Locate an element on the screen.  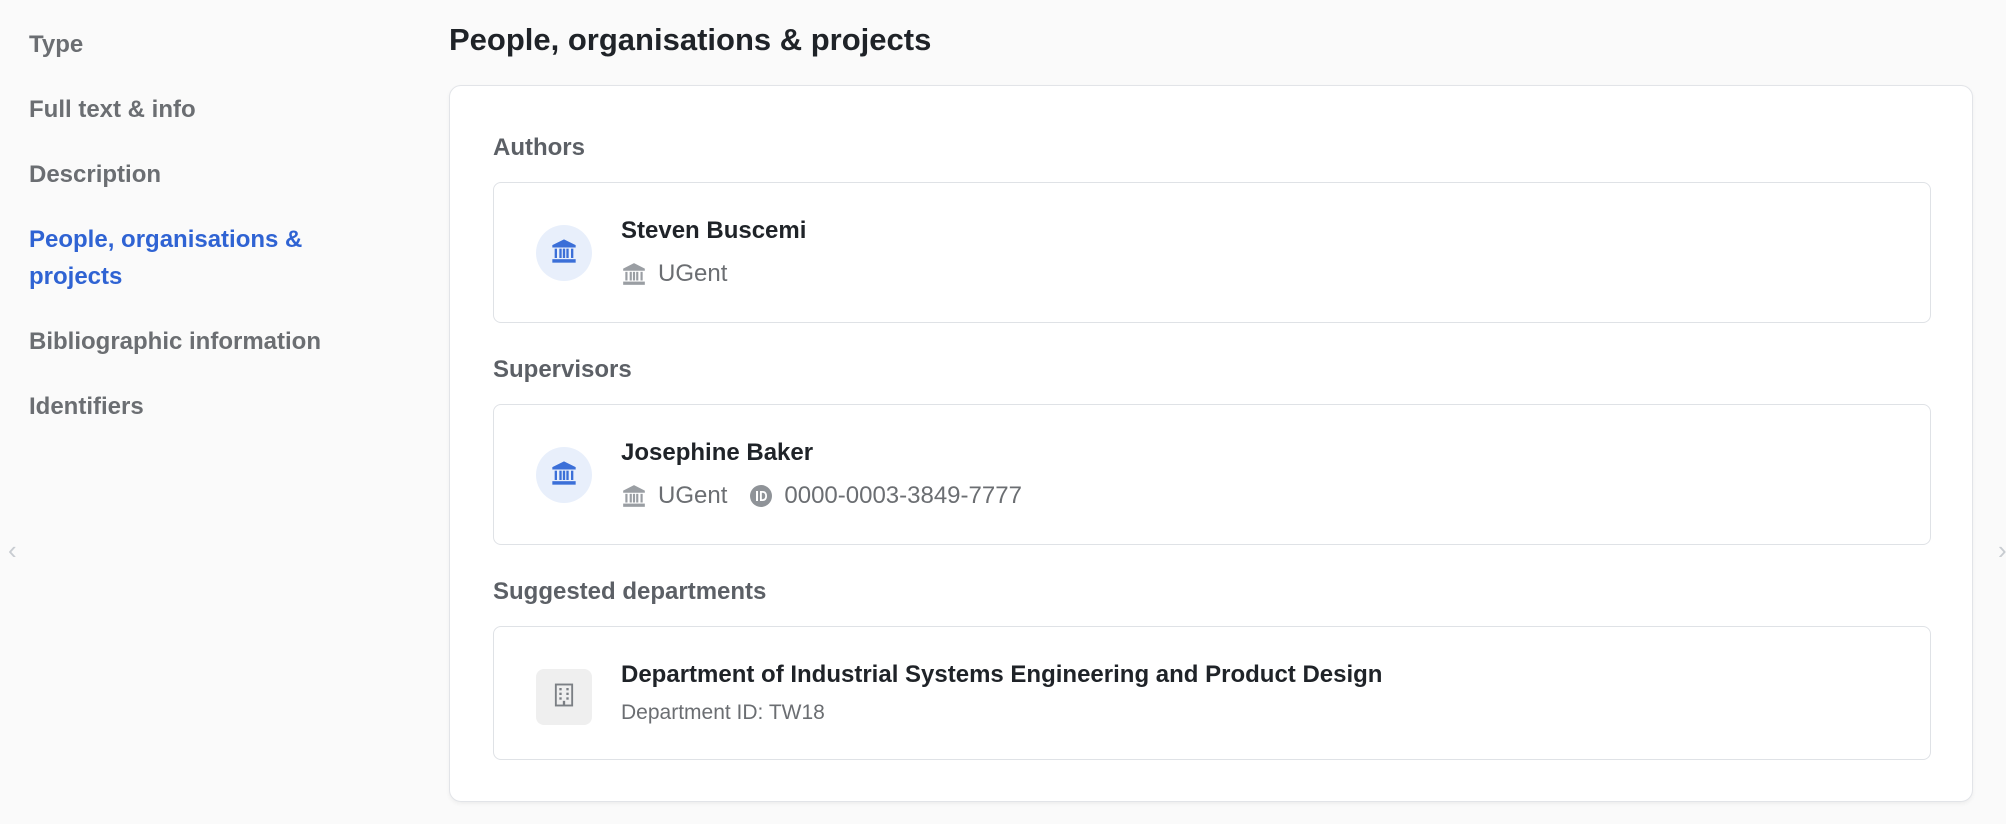
author-avatar is located at coordinates (564, 253).